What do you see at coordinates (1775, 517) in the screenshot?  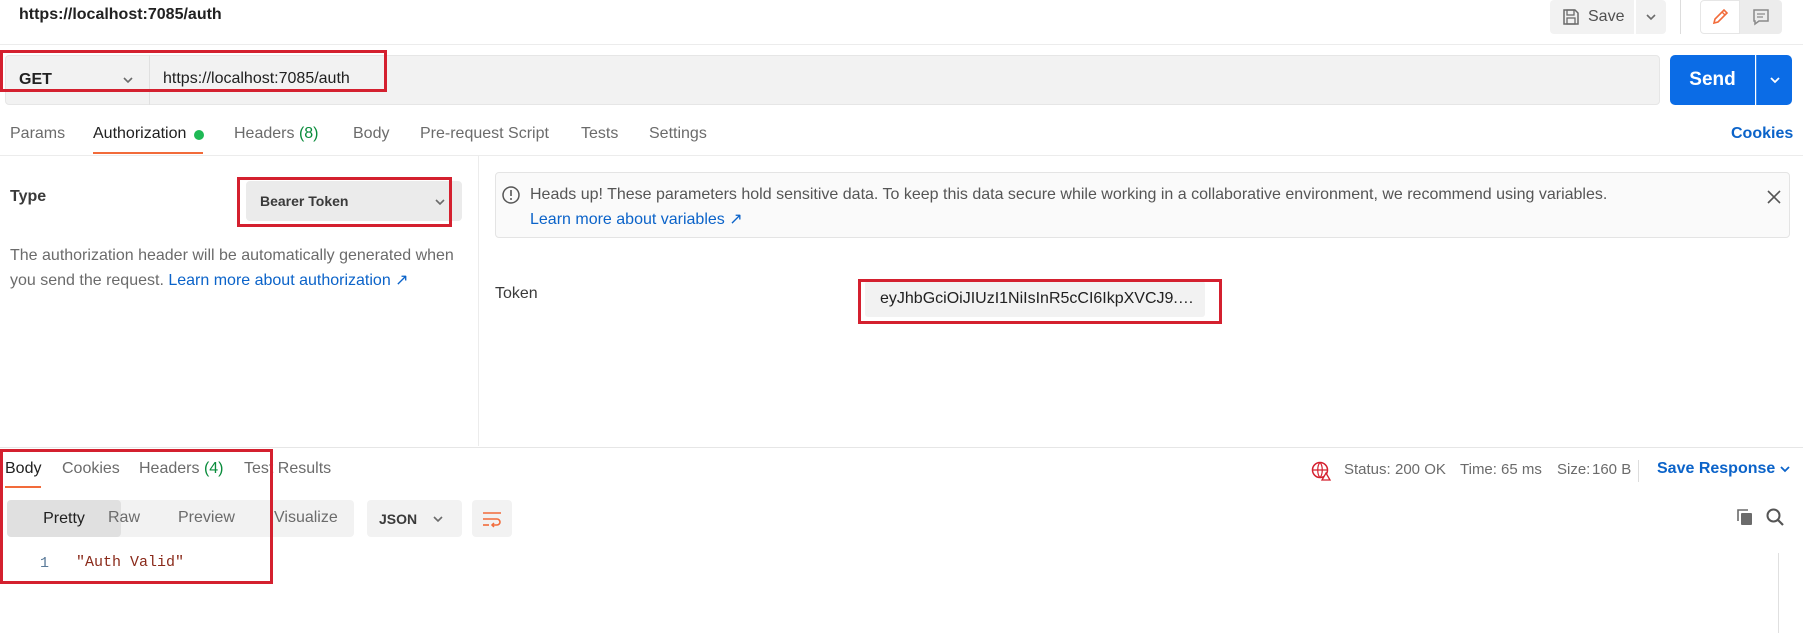 I see `search-icon` at bounding box center [1775, 517].